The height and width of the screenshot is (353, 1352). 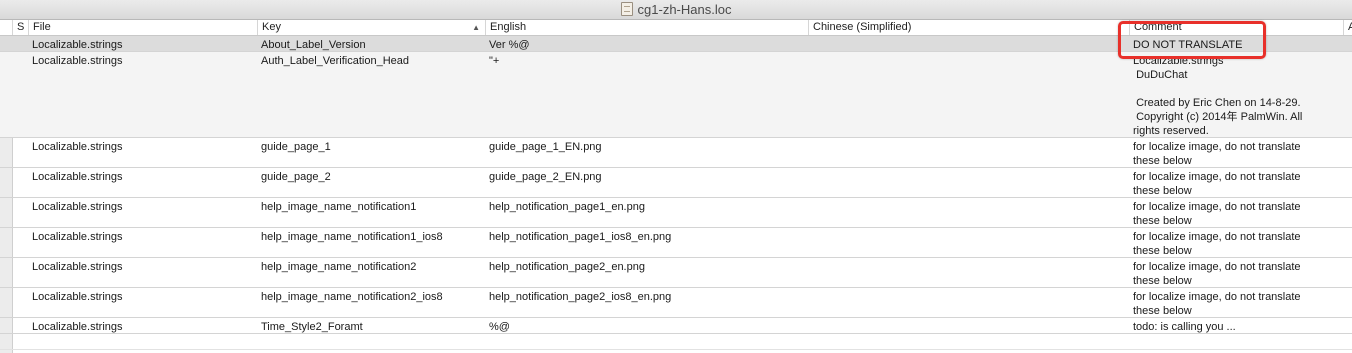 What do you see at coordinates (684, 9) in the screenshot?
I see `window-title: cg1-zh-Hans.loc` at bounding box center [684, 9].